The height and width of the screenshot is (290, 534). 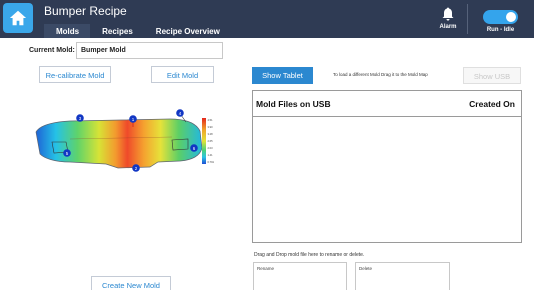 I want to click on show-usb-button: Show USB, so click(x=492, y=75).